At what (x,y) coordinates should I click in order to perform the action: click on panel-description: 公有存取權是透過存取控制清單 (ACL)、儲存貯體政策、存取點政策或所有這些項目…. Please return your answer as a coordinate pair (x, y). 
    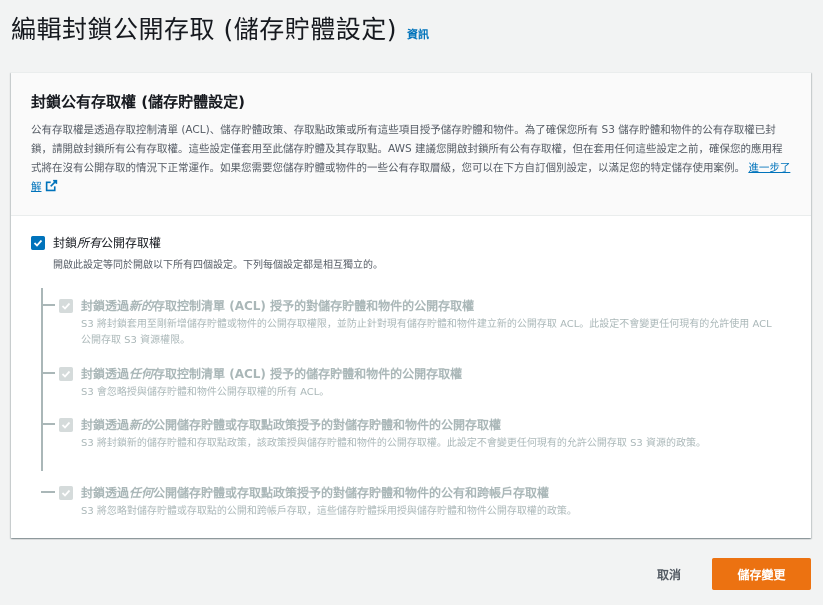
    Looking at the image, I should click on (411, 159).